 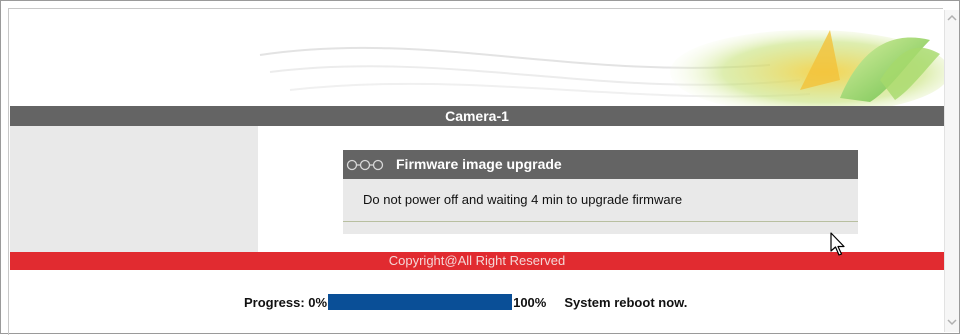 I want to click on vertical-scrollbar, so click(x=951, y=171).